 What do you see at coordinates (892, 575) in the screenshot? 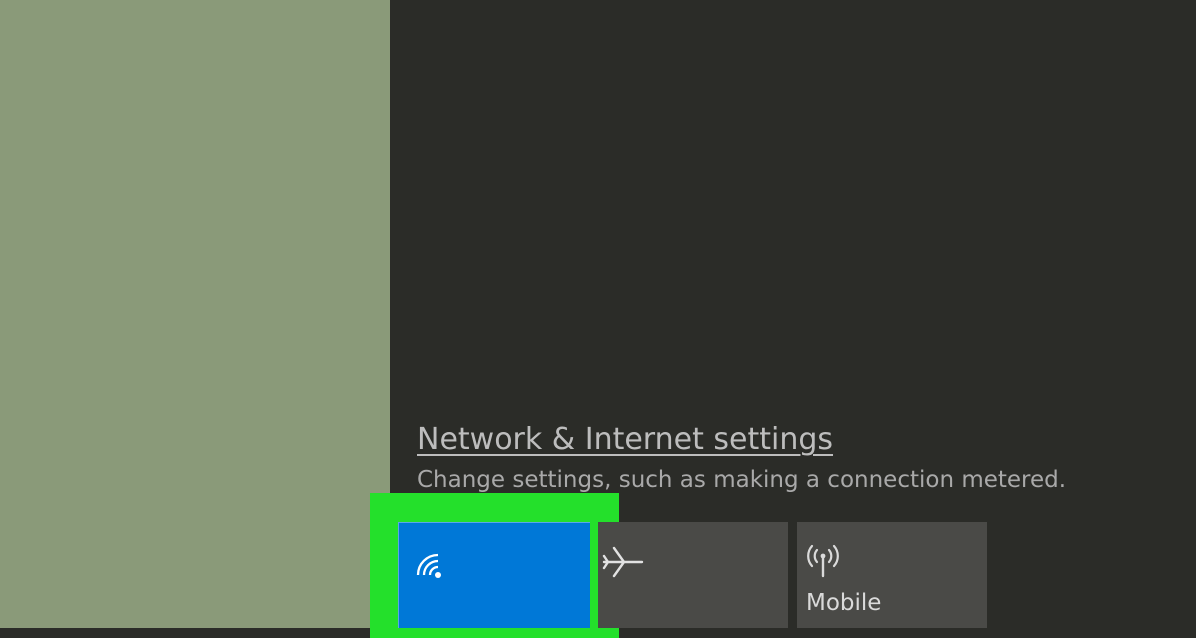
I see `mobile-hotspot-tile: Mobile` at bounding box center [892, 575].